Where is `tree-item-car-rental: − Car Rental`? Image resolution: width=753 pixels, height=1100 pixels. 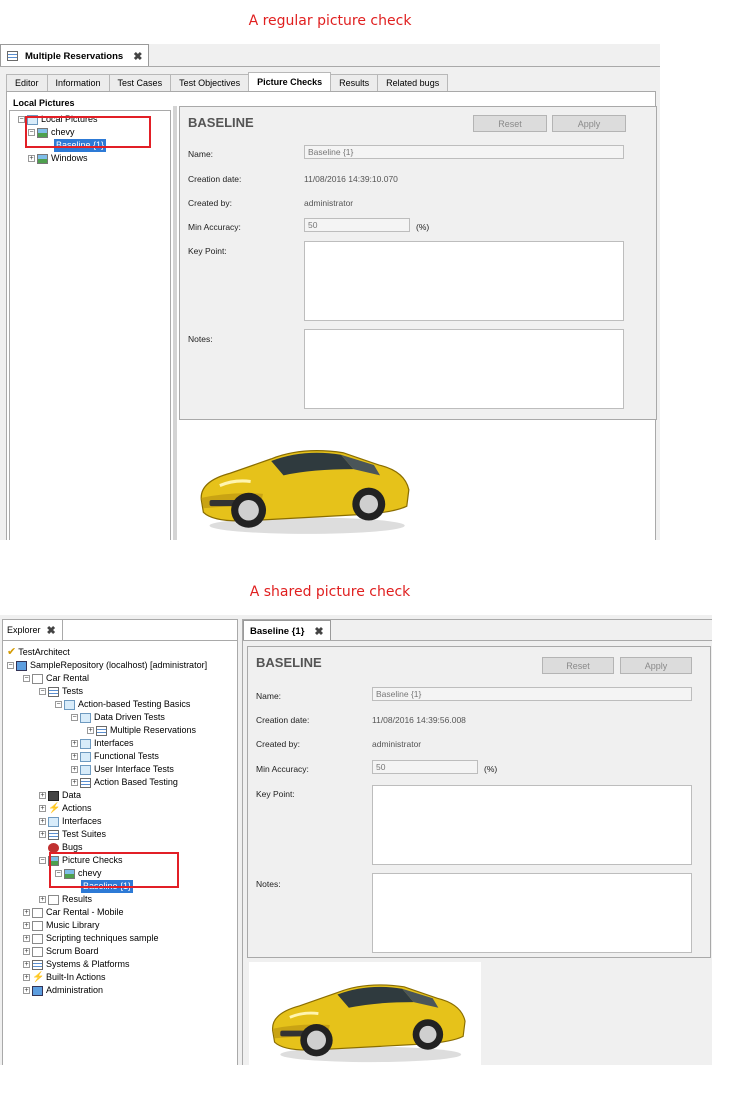 tree-item-car-rental: − Car Rental is located at coordinates (107, 678).